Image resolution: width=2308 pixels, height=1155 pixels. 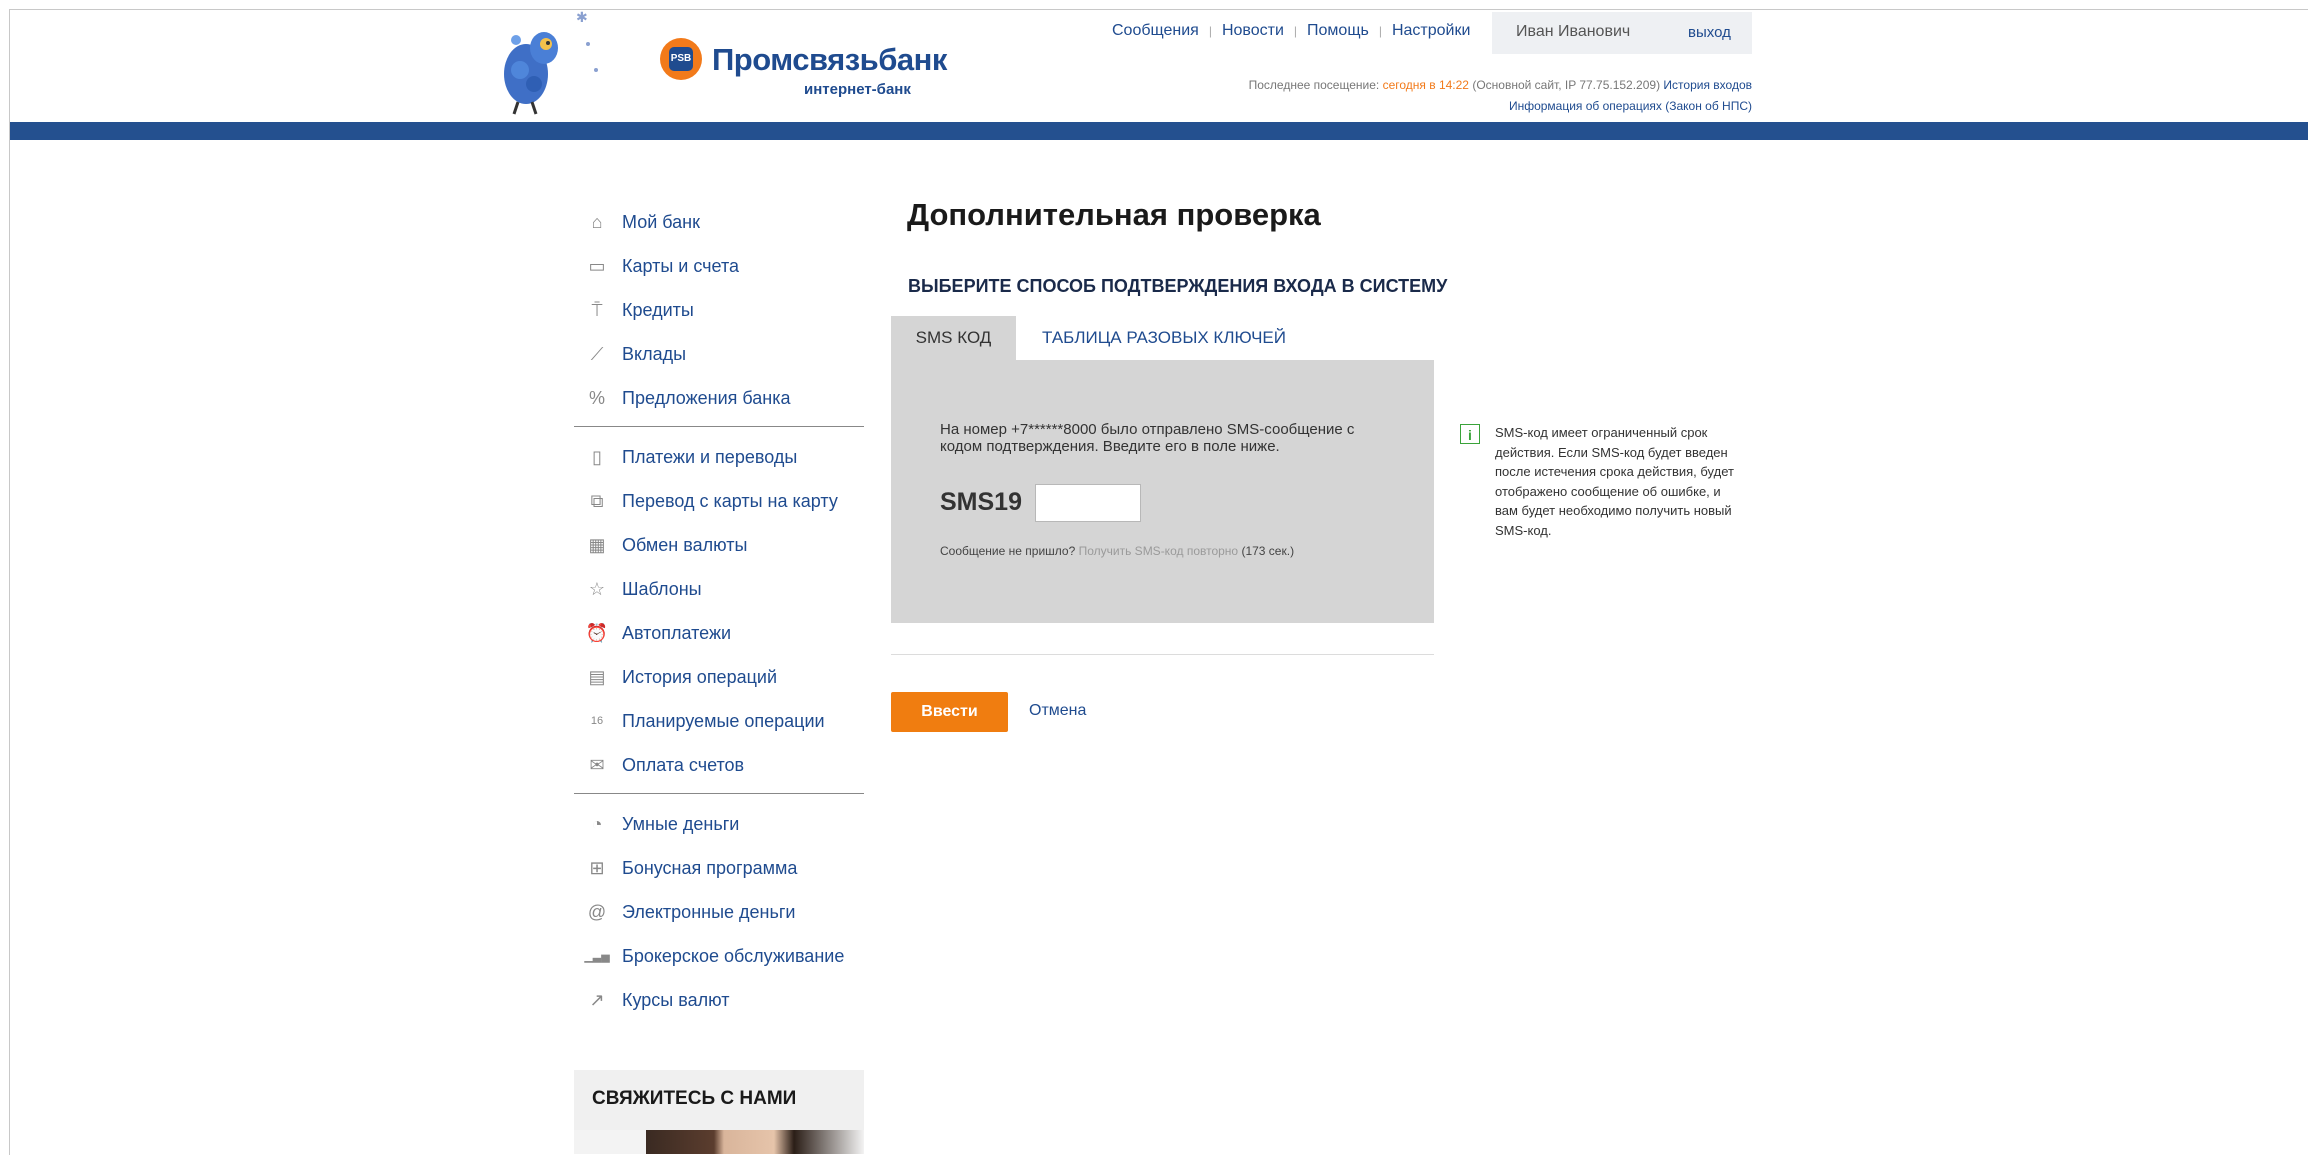 What do you see at coordinates (597, 676) in the screenshot?
I see `document-icon: ▤` at bounding box center [597, 676].